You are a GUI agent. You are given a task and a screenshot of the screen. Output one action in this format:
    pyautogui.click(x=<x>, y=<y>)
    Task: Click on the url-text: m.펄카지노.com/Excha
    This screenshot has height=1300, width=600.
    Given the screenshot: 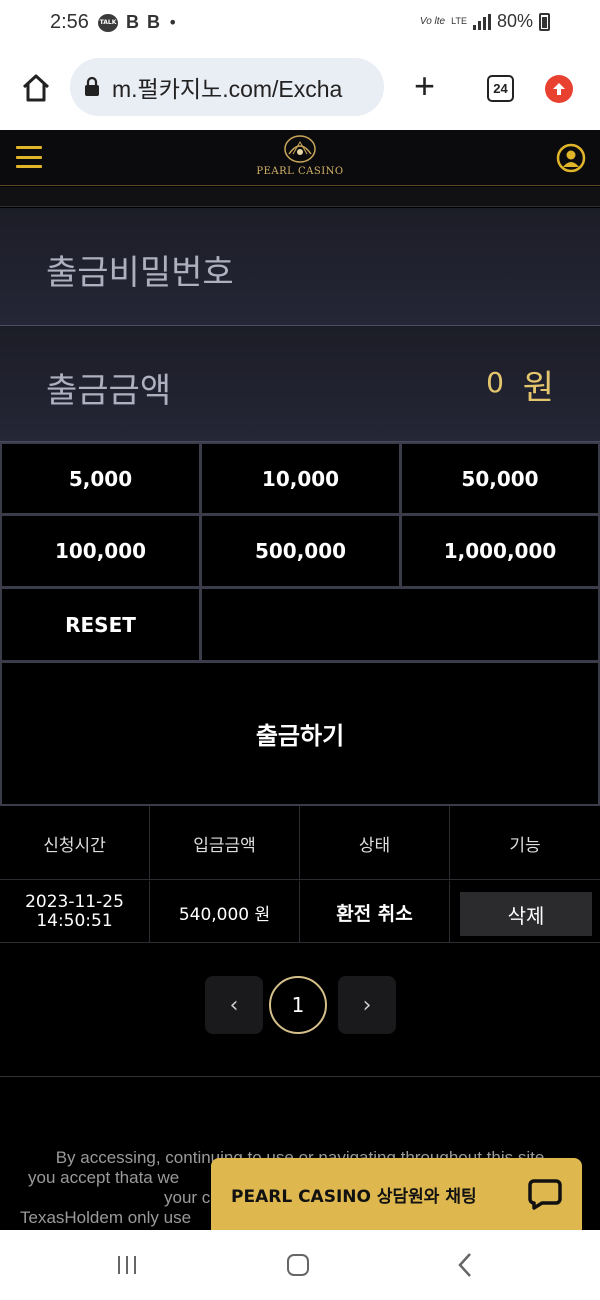 What is the action you would take?
    pyautogui.click(x=227, y=89)
    